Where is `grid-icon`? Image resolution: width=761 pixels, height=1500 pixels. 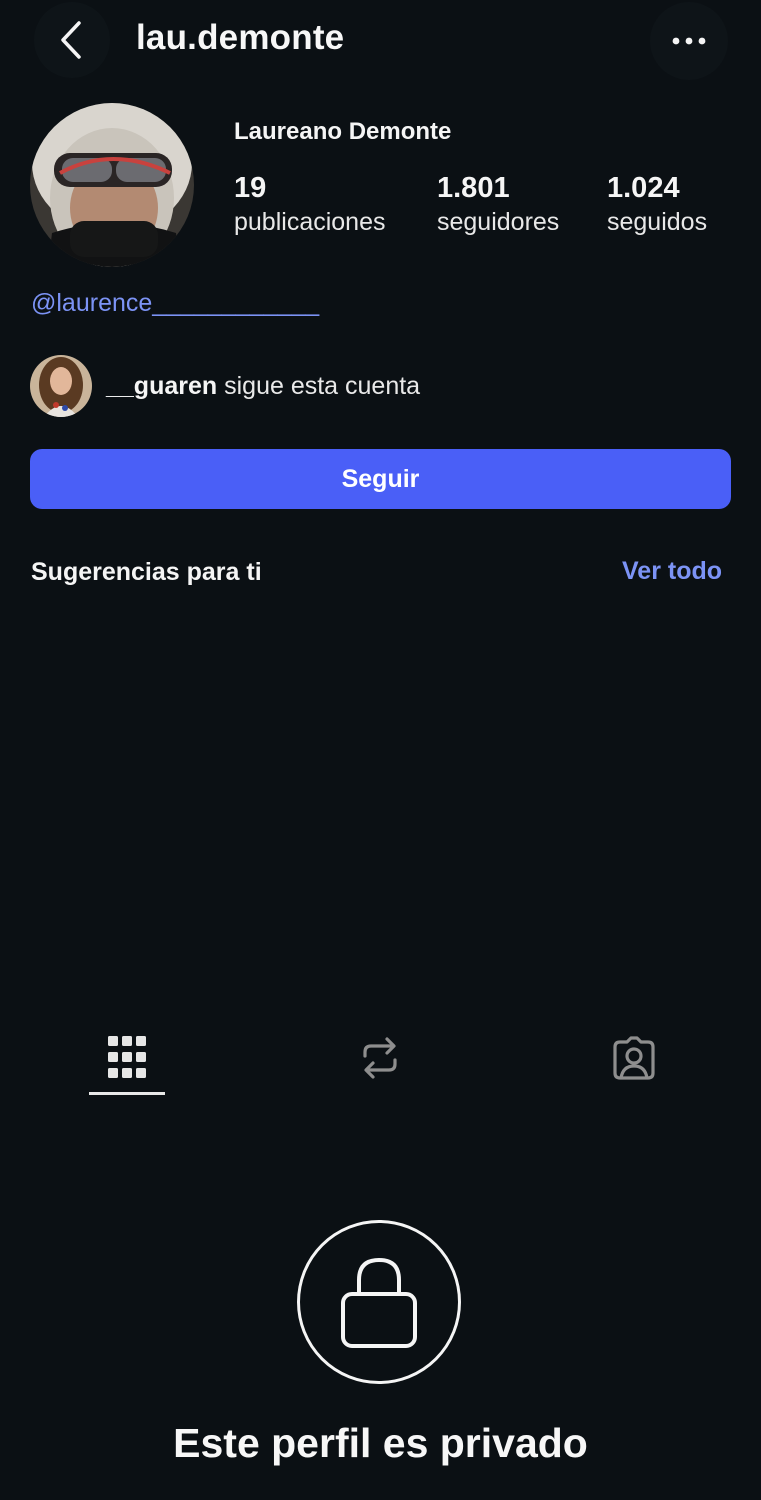
grid-icon is located at coordinates (127, 1057).